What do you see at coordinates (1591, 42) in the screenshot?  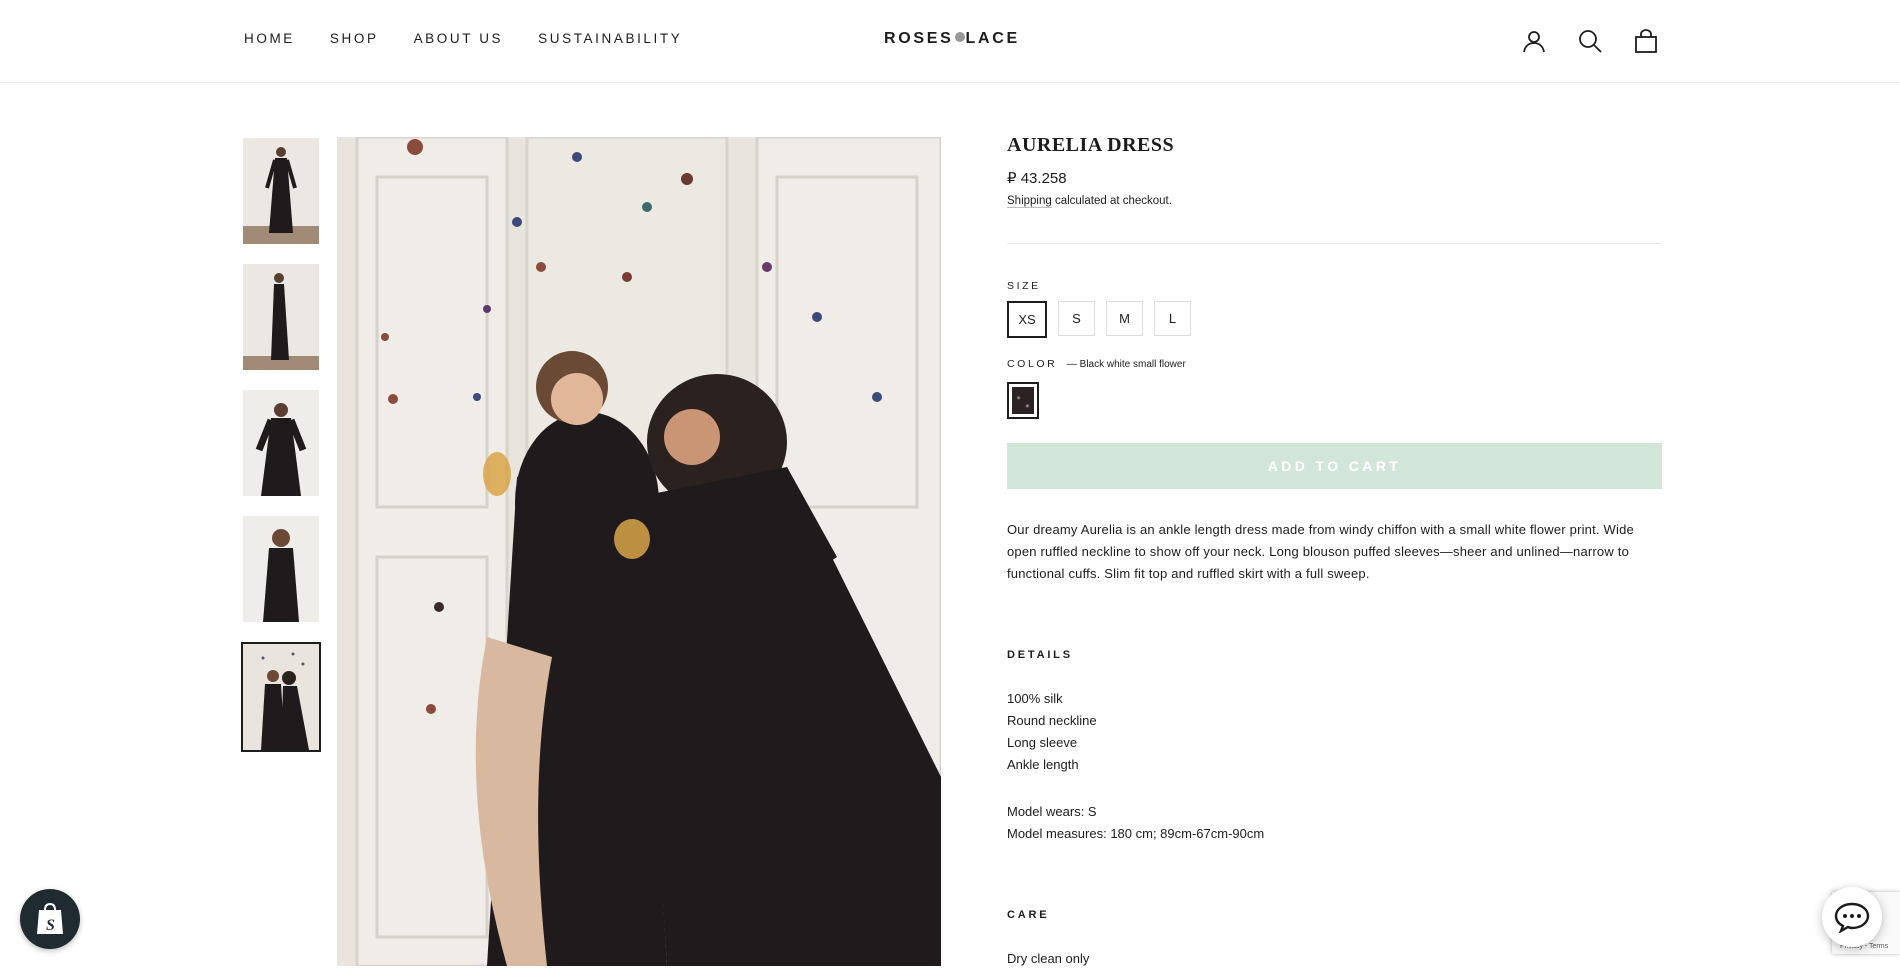 I see `search-icon` at bounding box center [1591, 42].